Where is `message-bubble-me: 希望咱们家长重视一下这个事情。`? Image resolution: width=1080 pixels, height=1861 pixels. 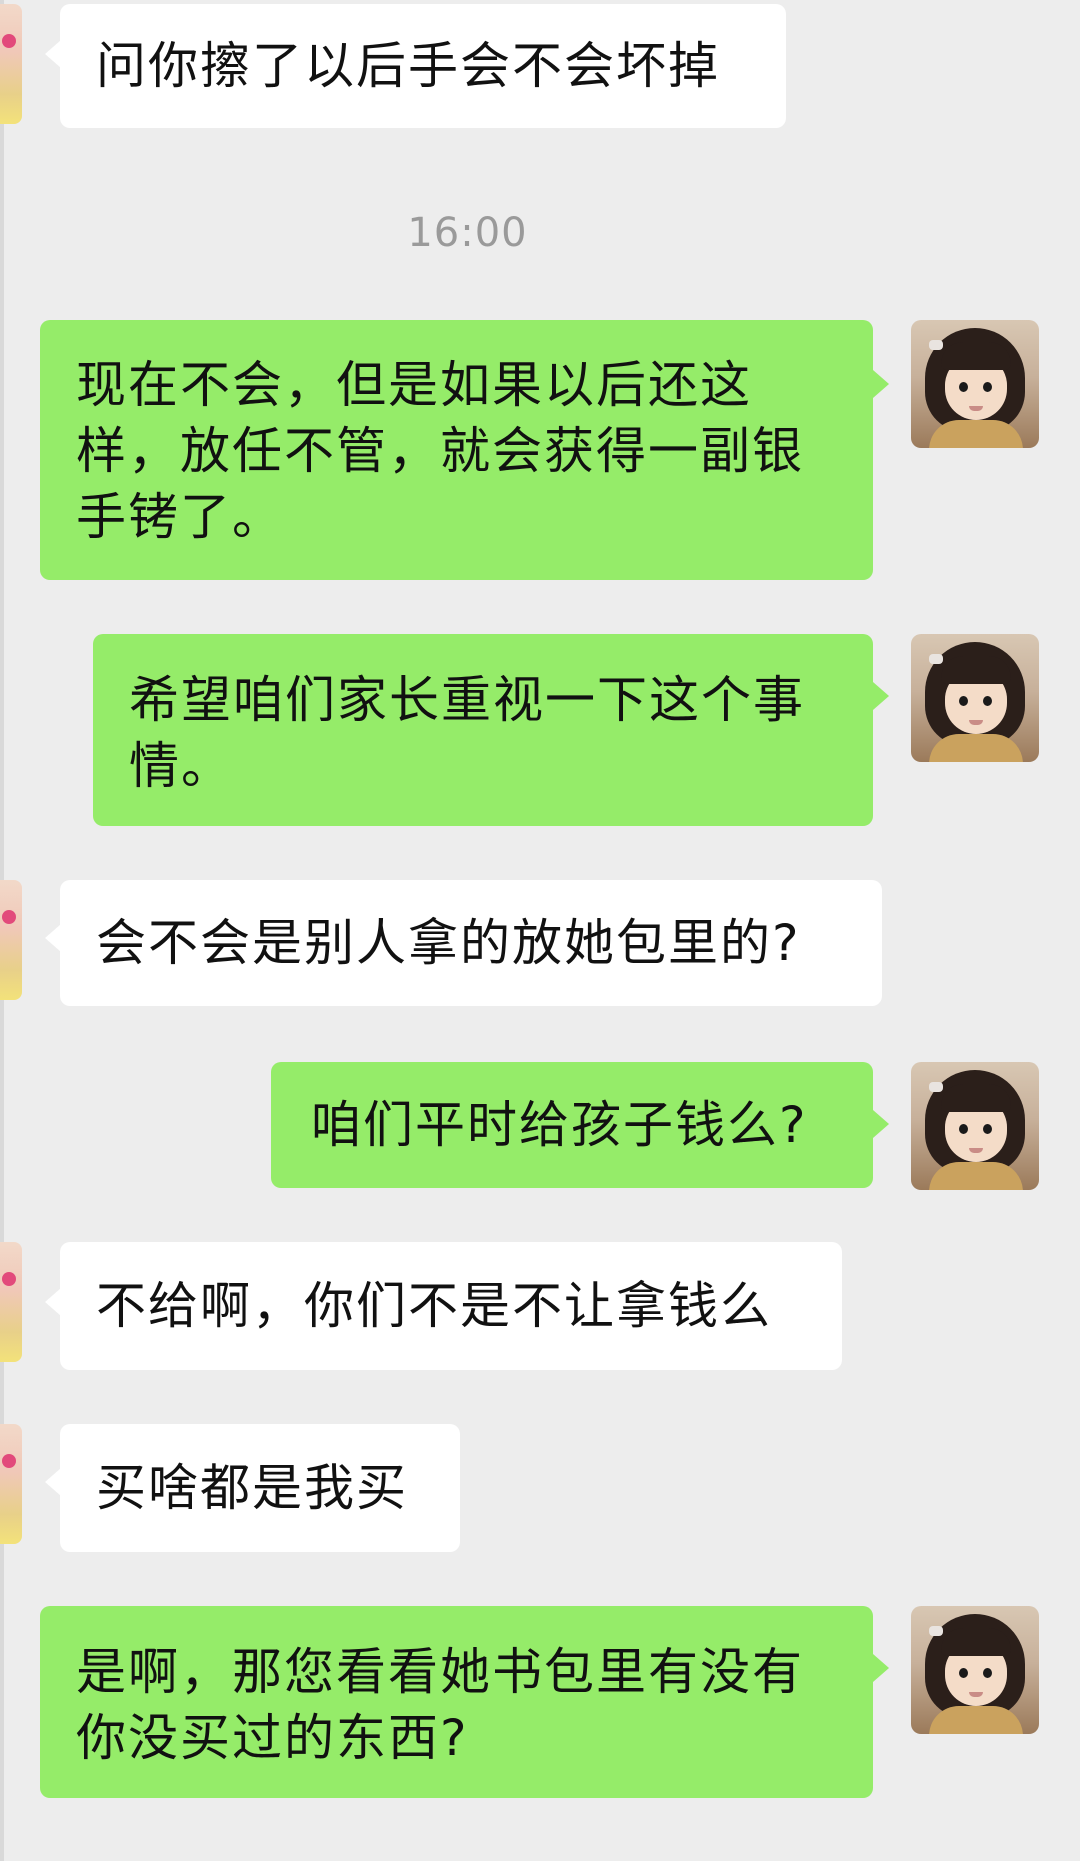
message-bubble-me: 希望咱们家长重视一下这个事情。 is located at coordinates (483, 730).